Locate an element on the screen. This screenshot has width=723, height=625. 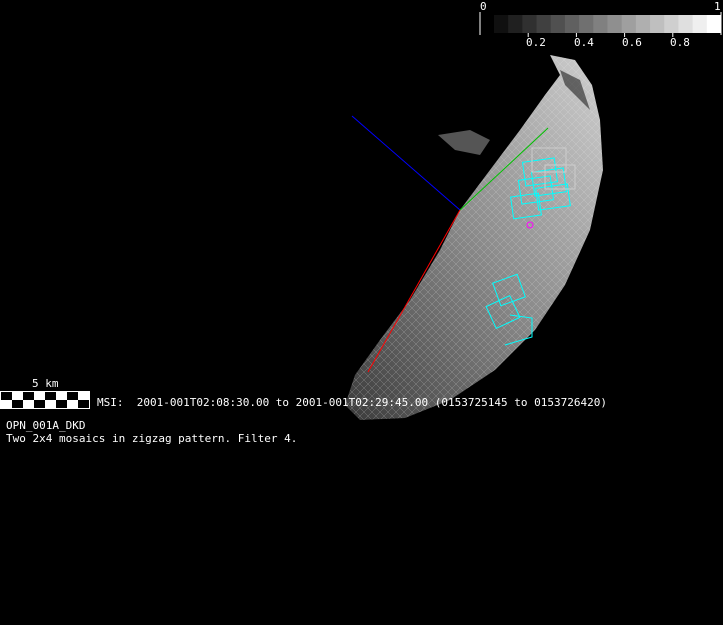
colorbar is located at coordinates (600, 24).